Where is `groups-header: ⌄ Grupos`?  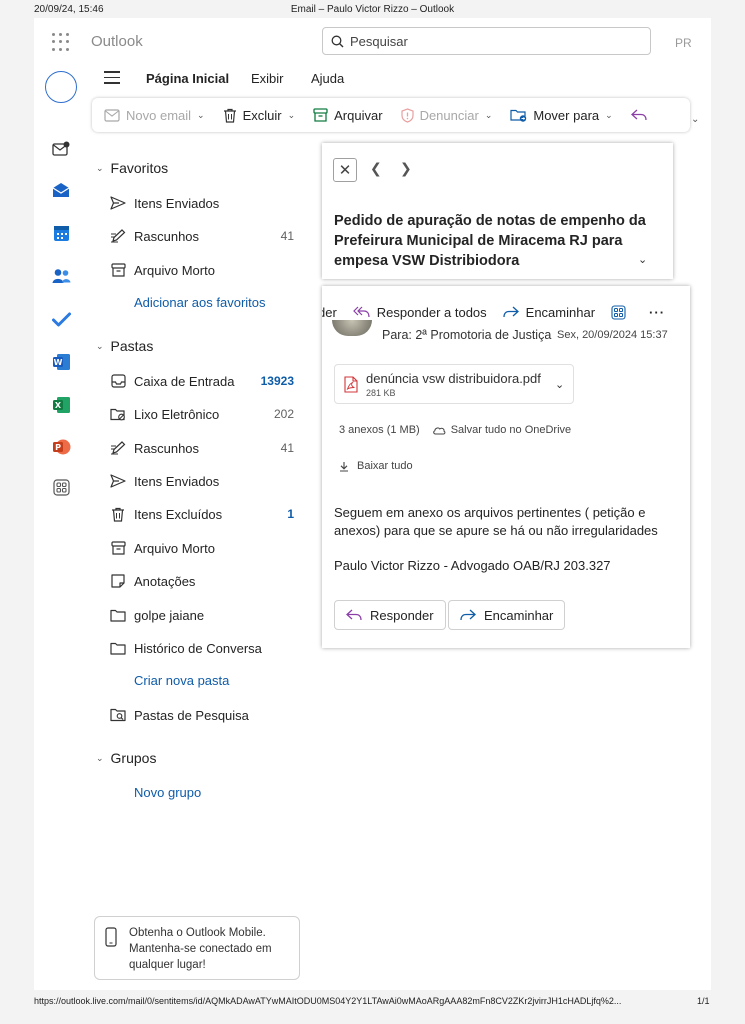 groups-header: ⌄ Grupos is located at coordinates (126, 758).